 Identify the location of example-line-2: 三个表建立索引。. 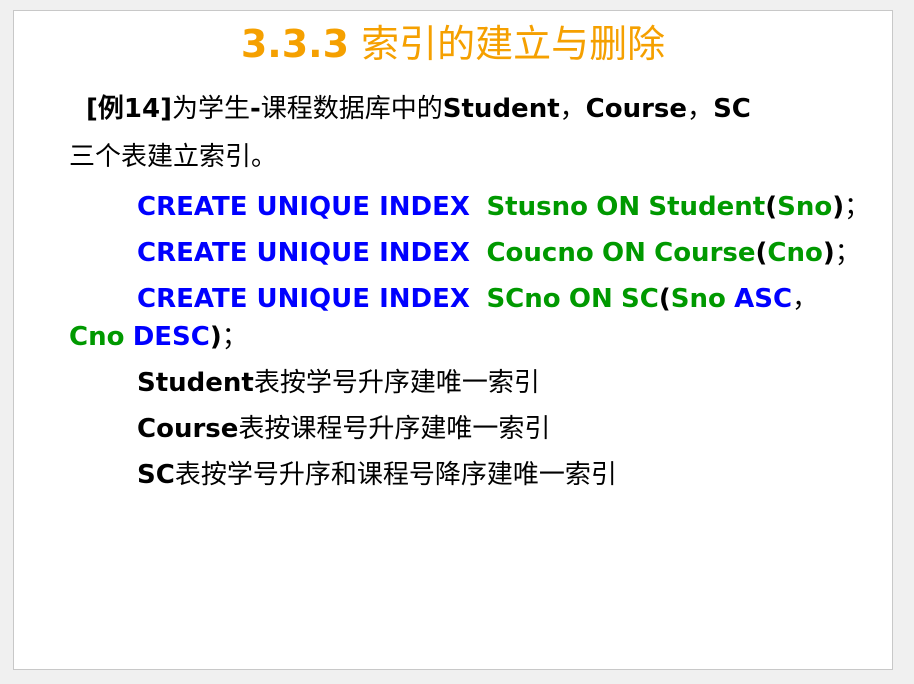
(173, 157).